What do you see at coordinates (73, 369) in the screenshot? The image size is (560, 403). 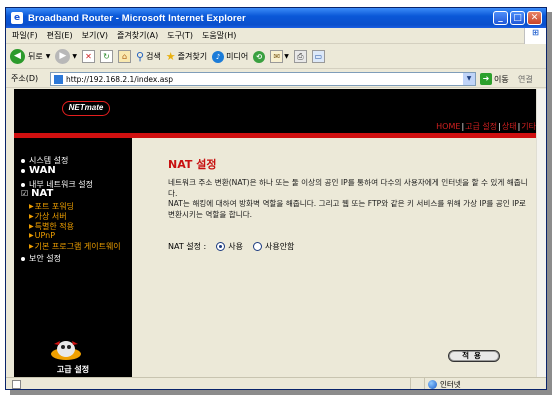 I see `advanced-settings-label: 고급 설정` at bounding box center [73, 369].